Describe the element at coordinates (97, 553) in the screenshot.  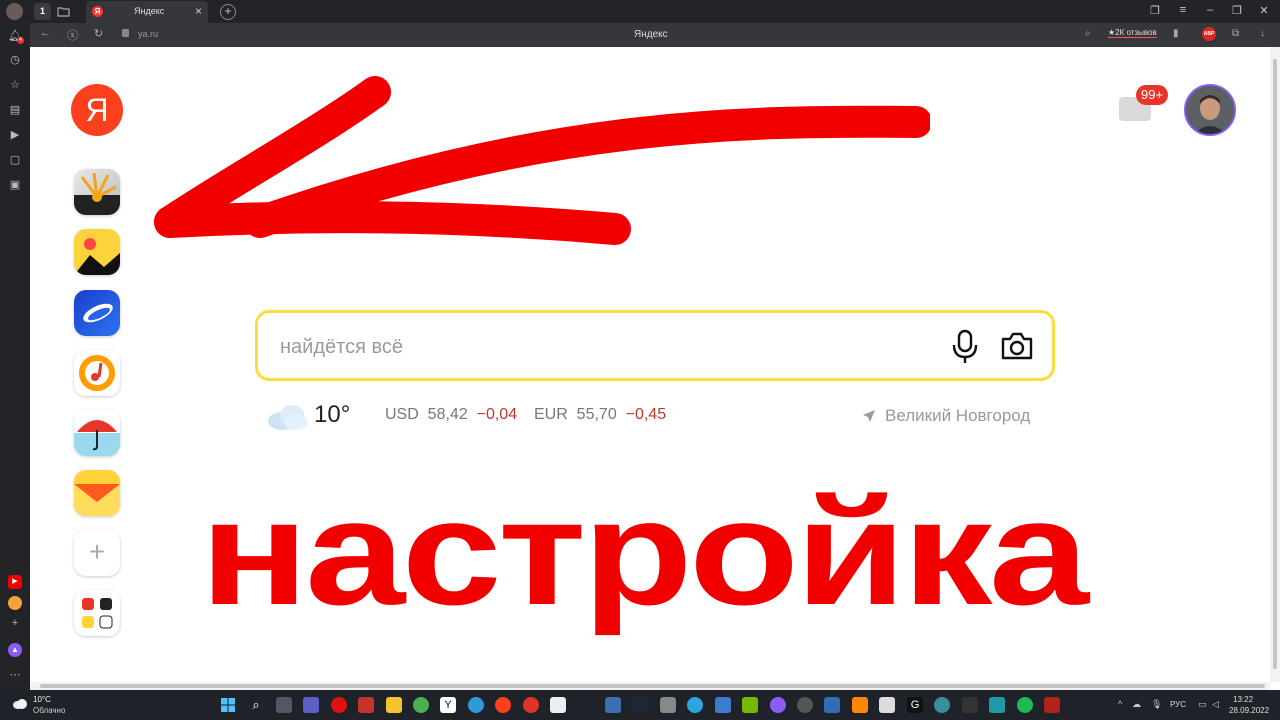
I see `add-service-button: +` at that location.